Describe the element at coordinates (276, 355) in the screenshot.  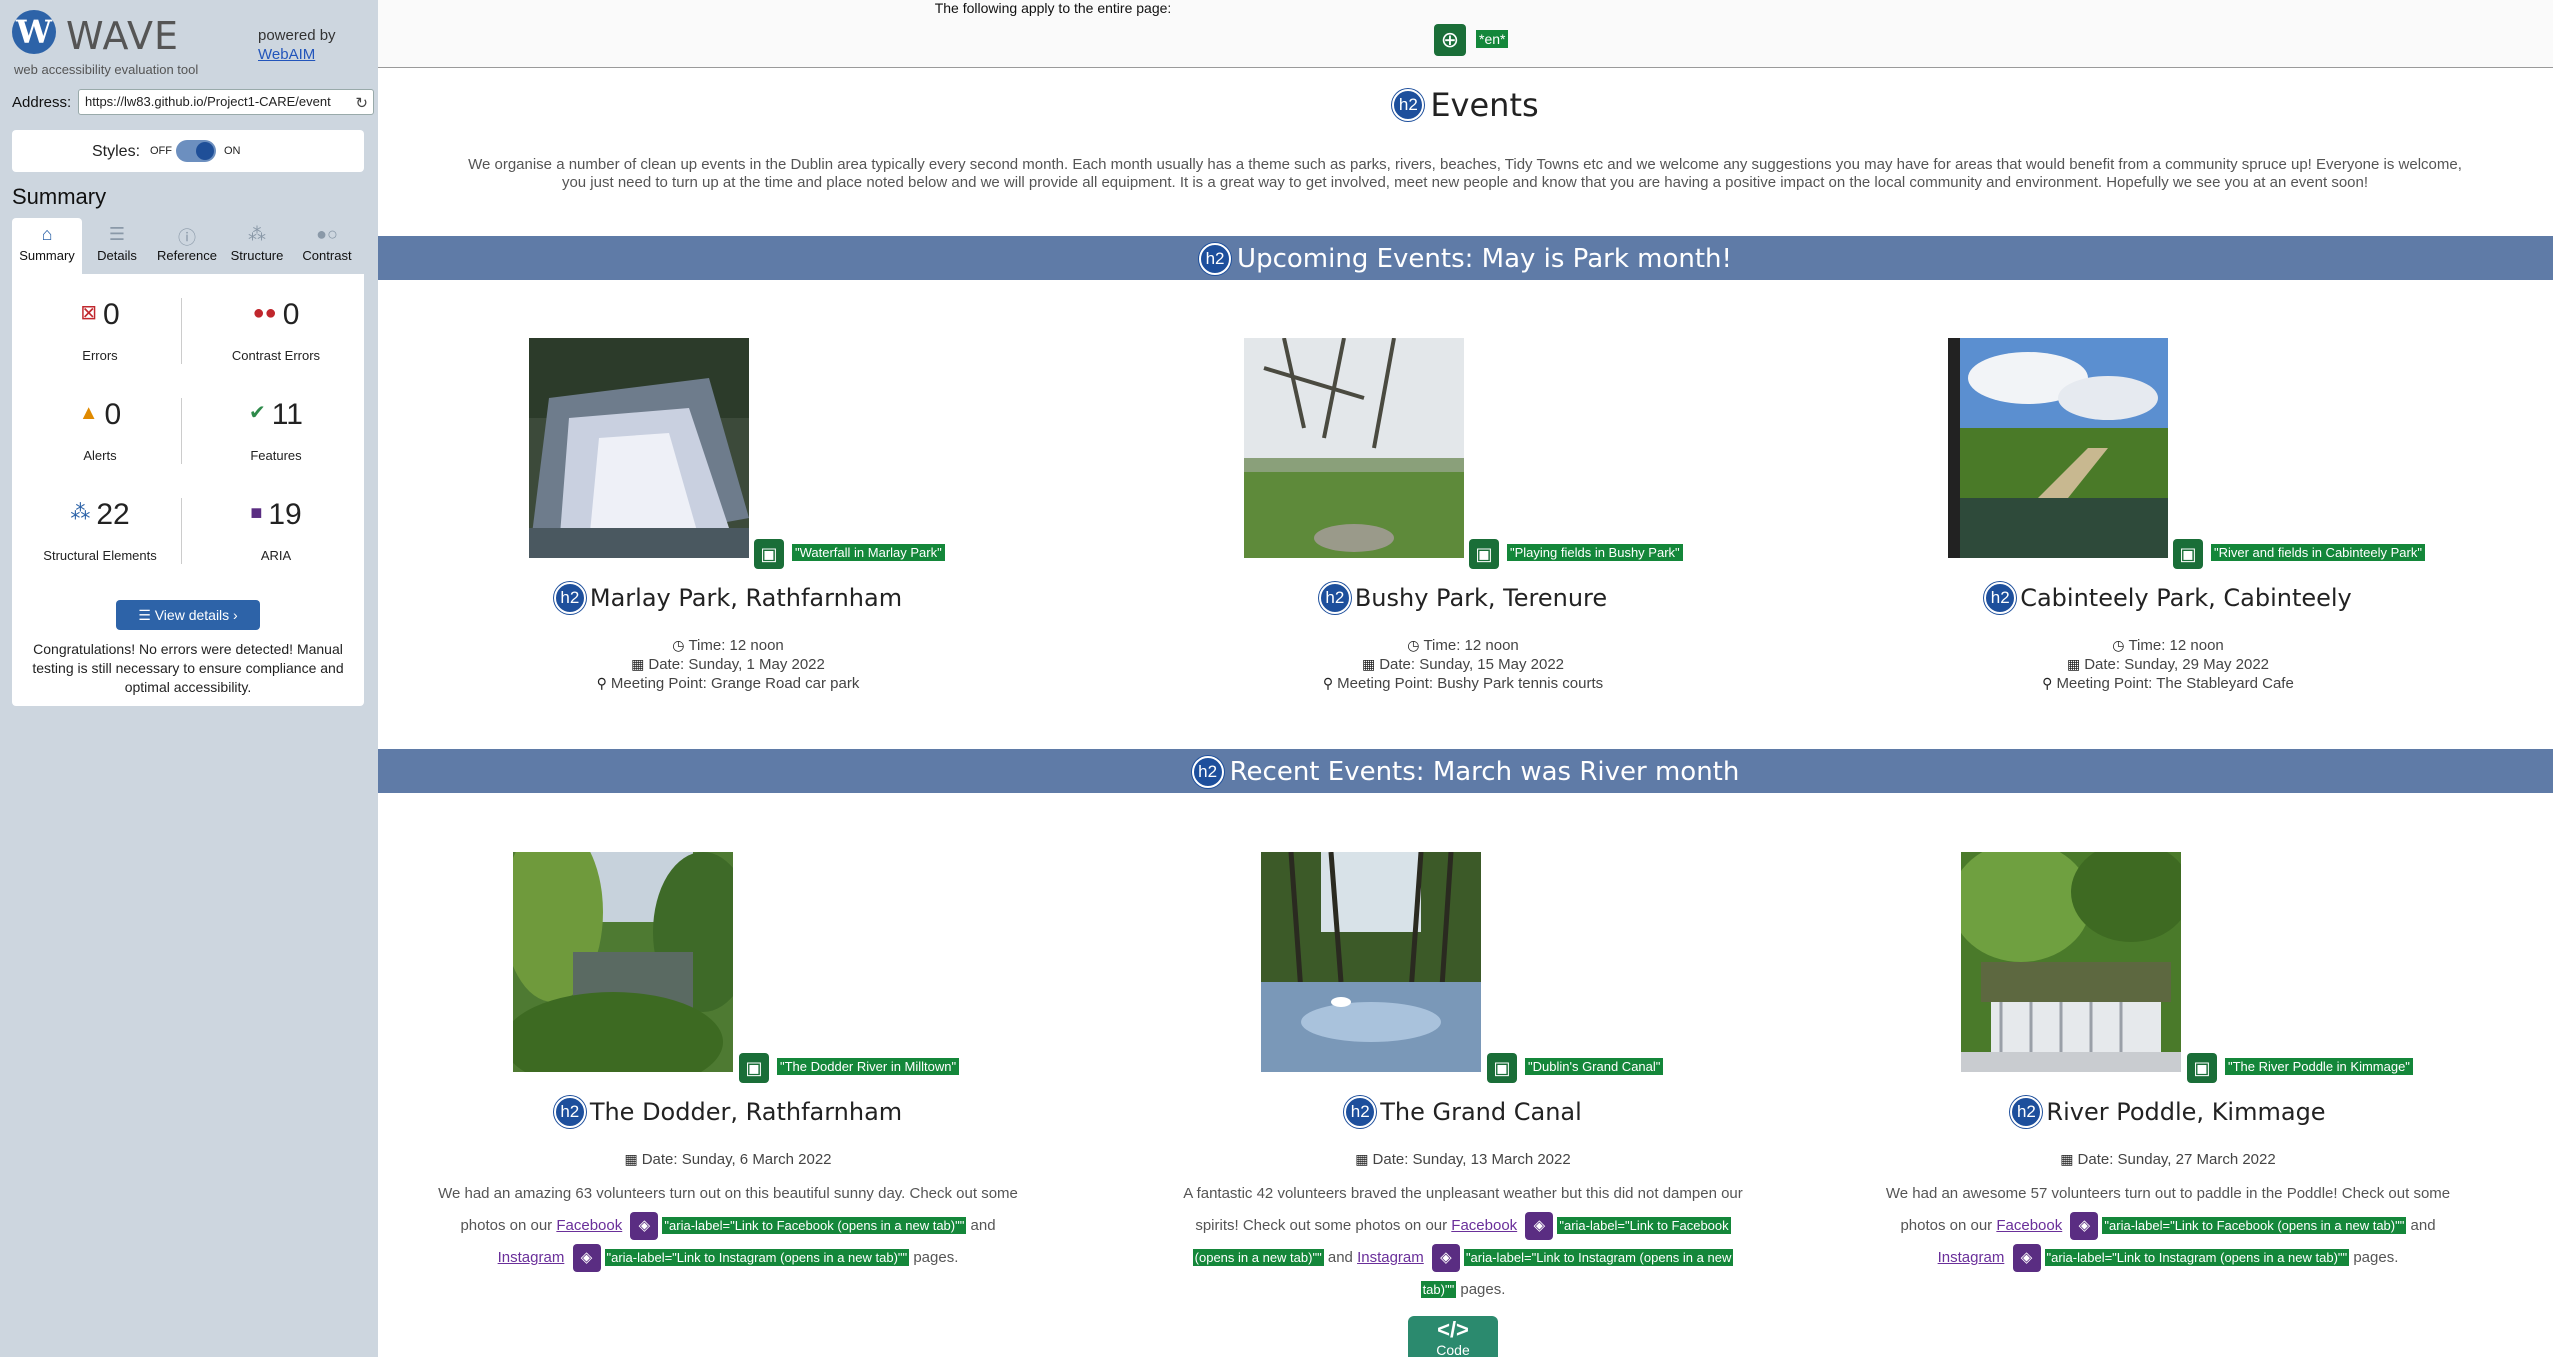
I see `contrast-errors-label: Contrast Errors` at that location.